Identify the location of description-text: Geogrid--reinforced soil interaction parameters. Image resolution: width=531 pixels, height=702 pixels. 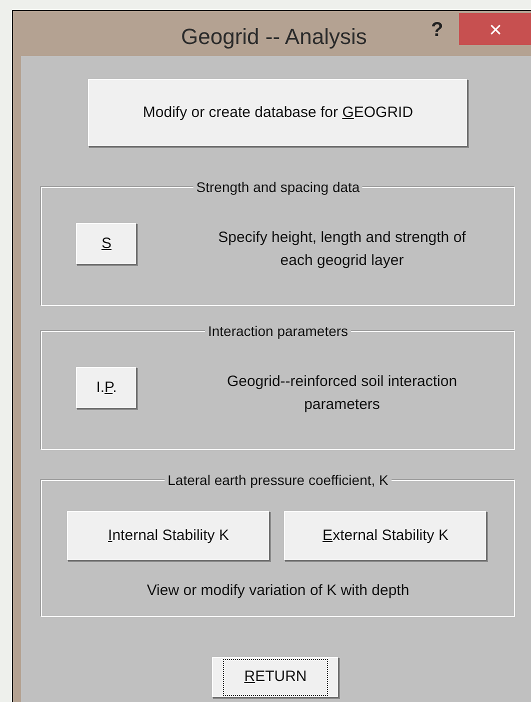
(342, 393).